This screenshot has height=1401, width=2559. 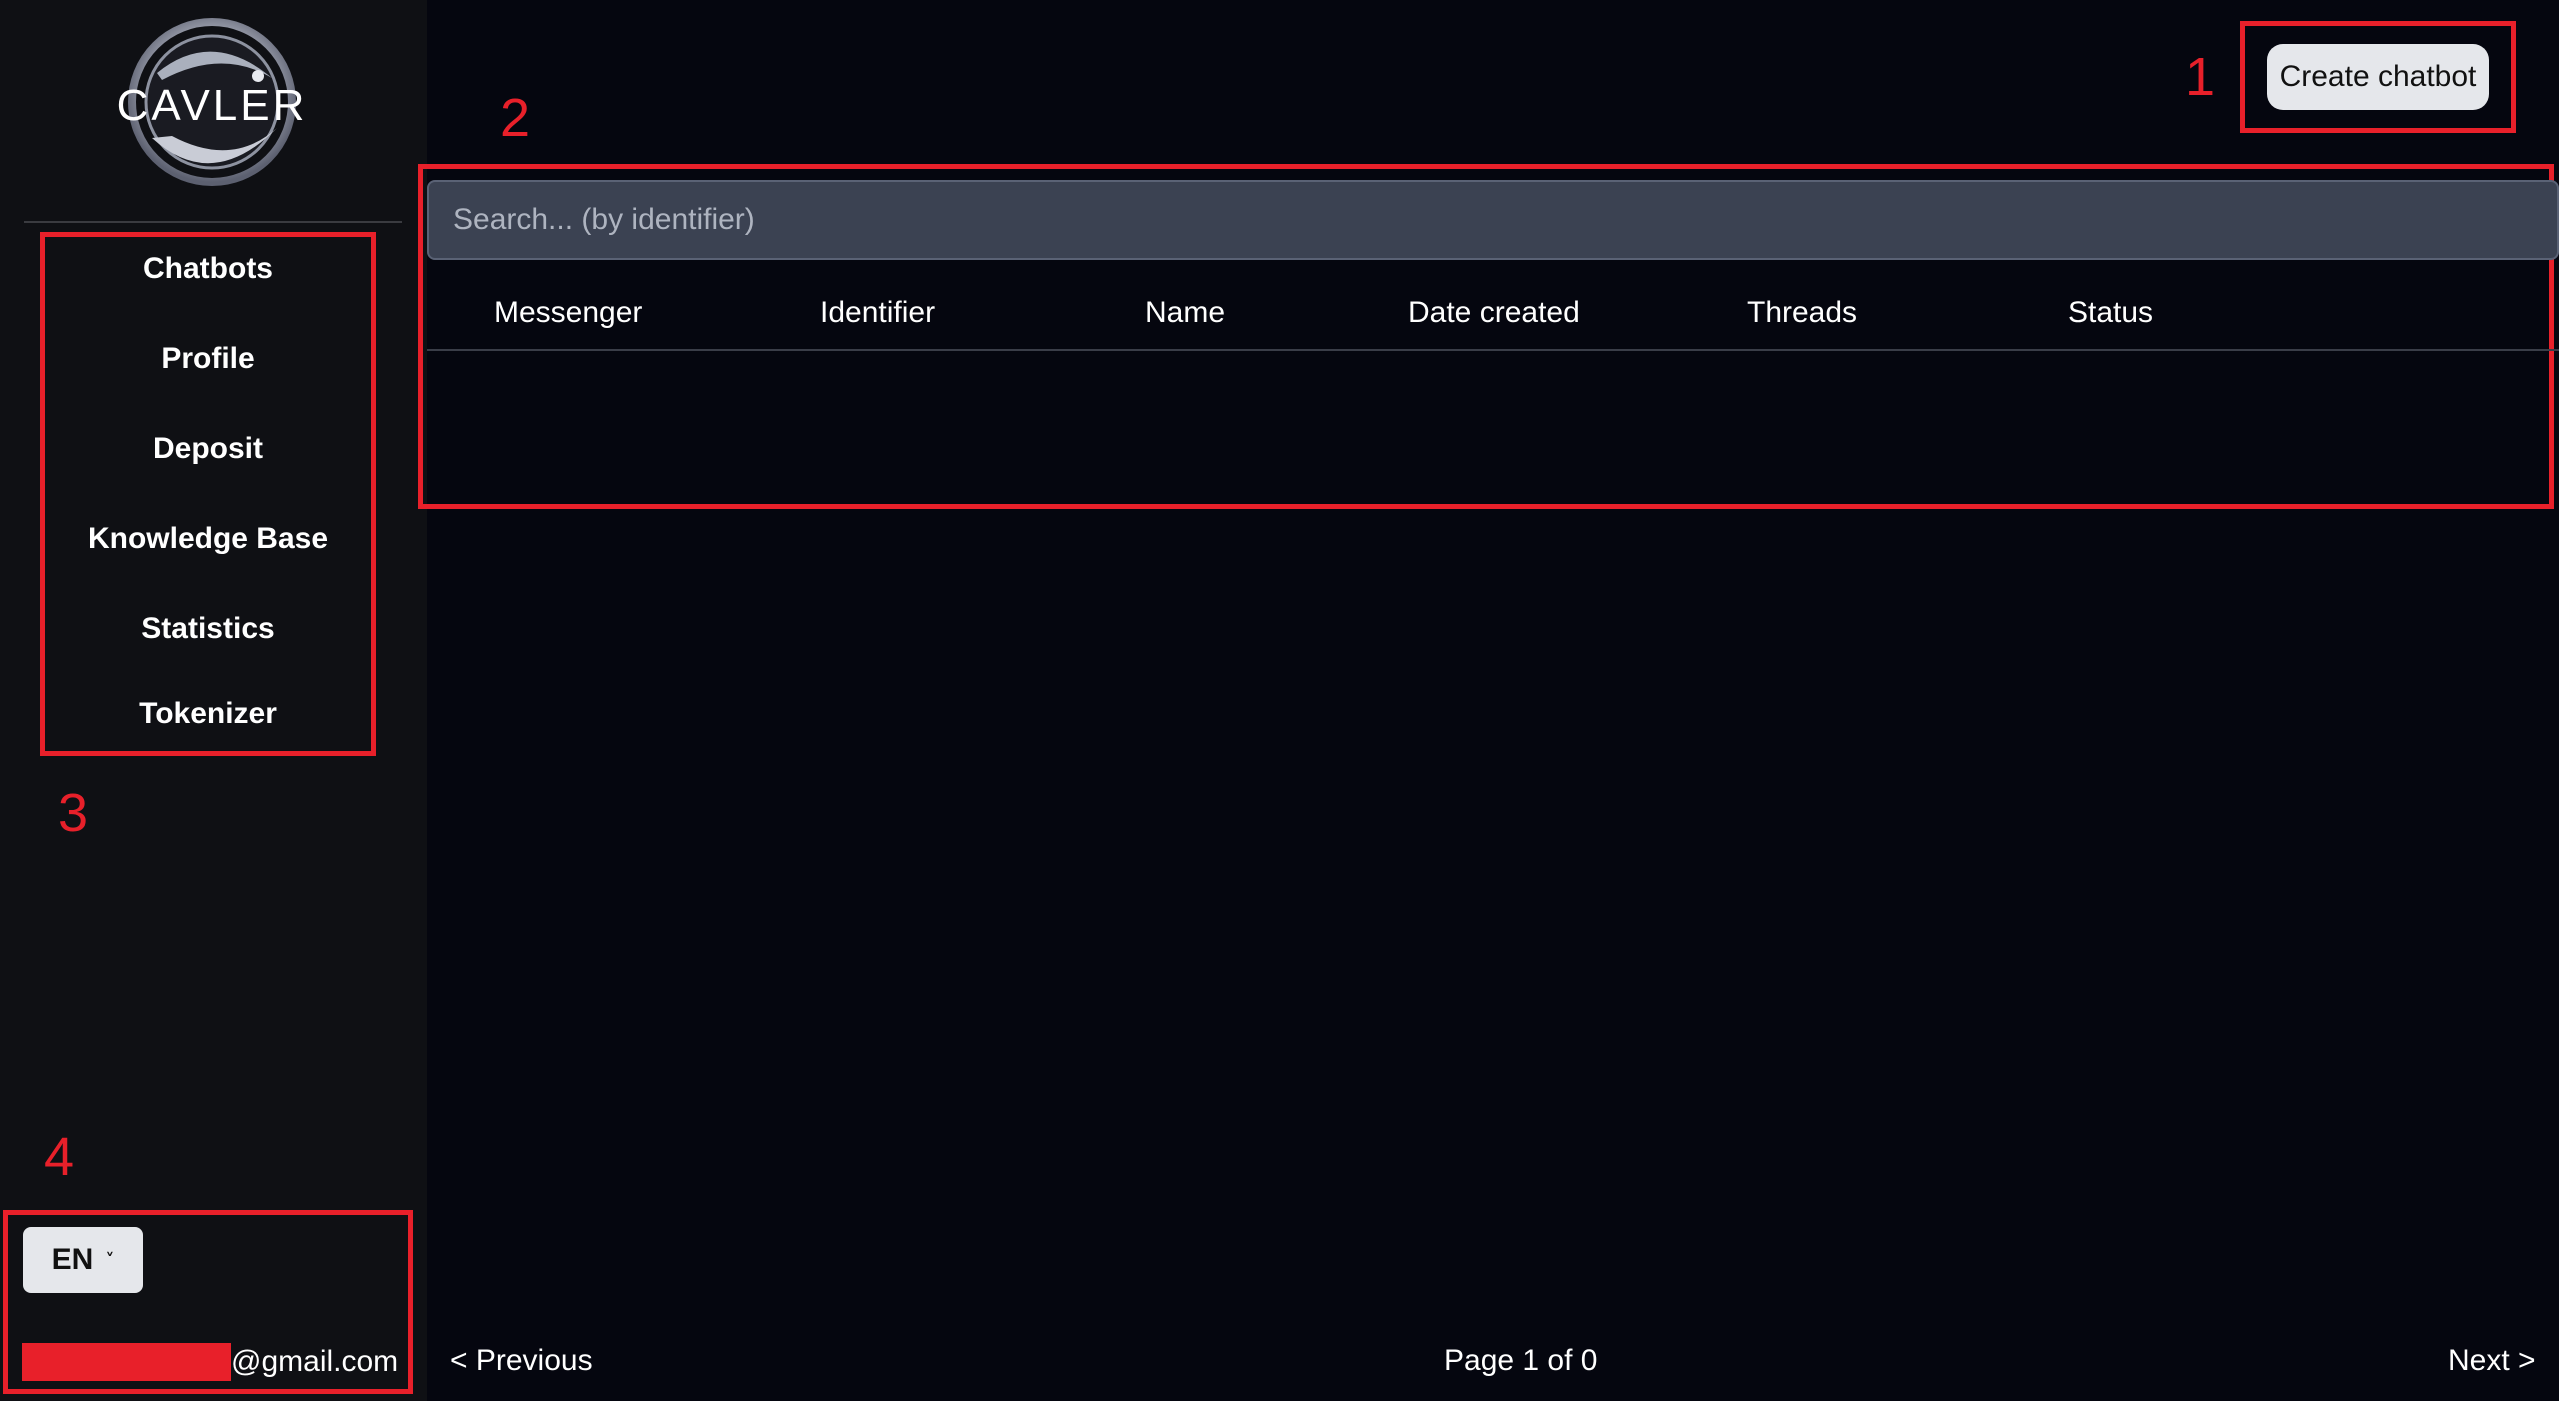 What do you see at coordinates (1802, 313) in the screenshot?
I see `column-header-threads: Threads` at bounding box center [1802, 313].